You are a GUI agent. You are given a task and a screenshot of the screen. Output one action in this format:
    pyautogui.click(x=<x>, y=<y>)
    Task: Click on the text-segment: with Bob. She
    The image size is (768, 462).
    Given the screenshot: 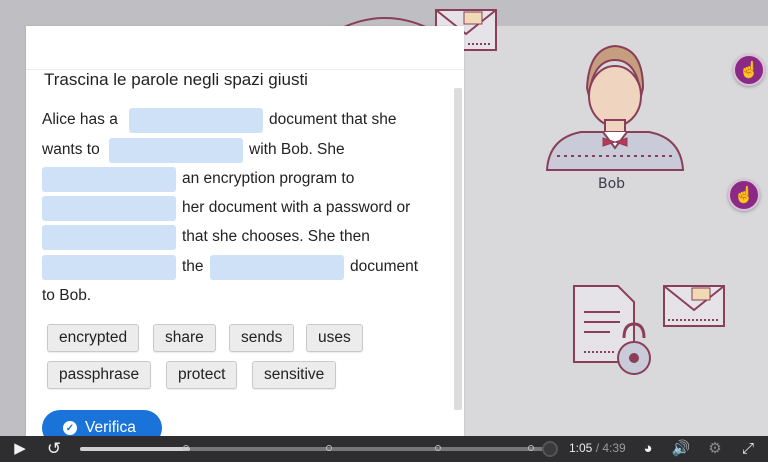 What is the action you would take?
    pyautogui.click(x=297, y=149)
    